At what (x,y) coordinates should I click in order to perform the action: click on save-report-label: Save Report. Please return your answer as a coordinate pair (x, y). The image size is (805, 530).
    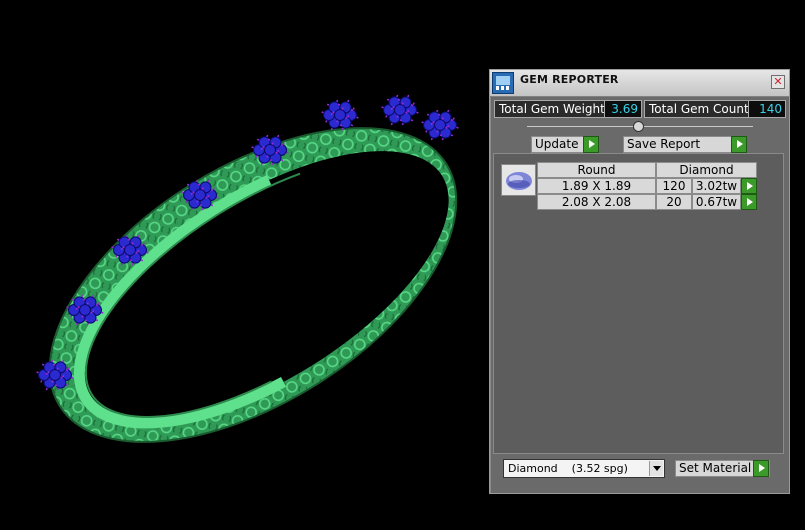
    Looking at the image, I should click on (664, 144).